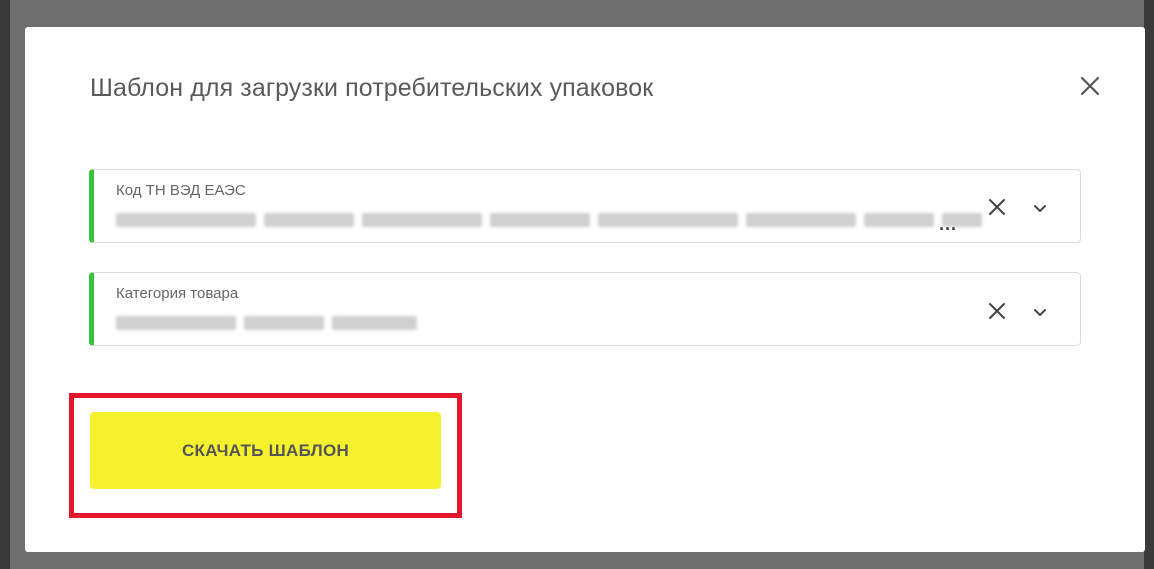 This screenshot has height=569, width=1154. What do you see at coordinates (549, 220) in the screenshot?
I see `tnved-code-value-obscured` at bounding box center [549, 220].